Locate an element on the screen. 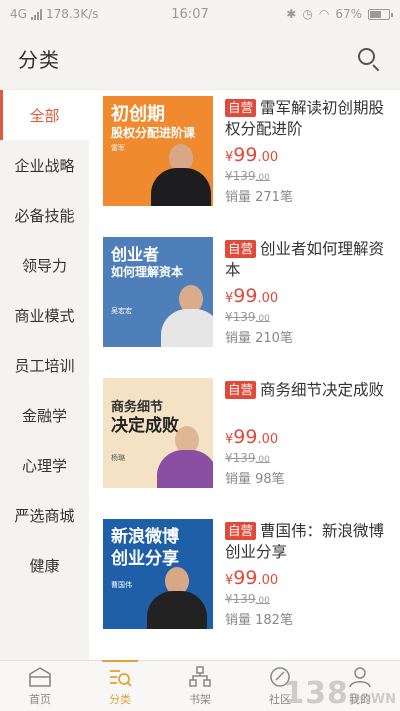  signal-icon is located at coordinates (36, 14).